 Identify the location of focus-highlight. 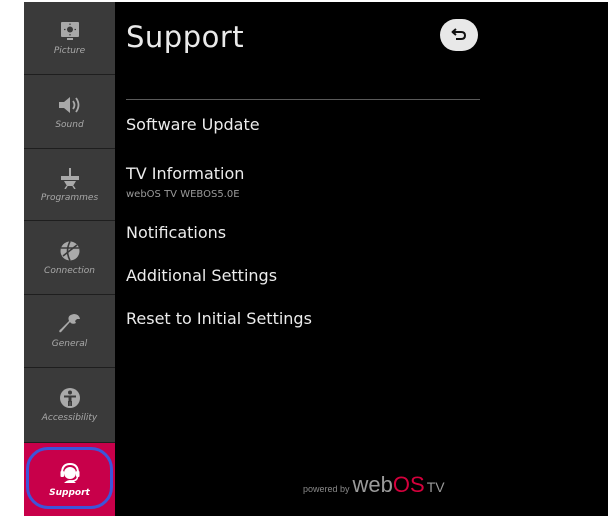
(69, 478).